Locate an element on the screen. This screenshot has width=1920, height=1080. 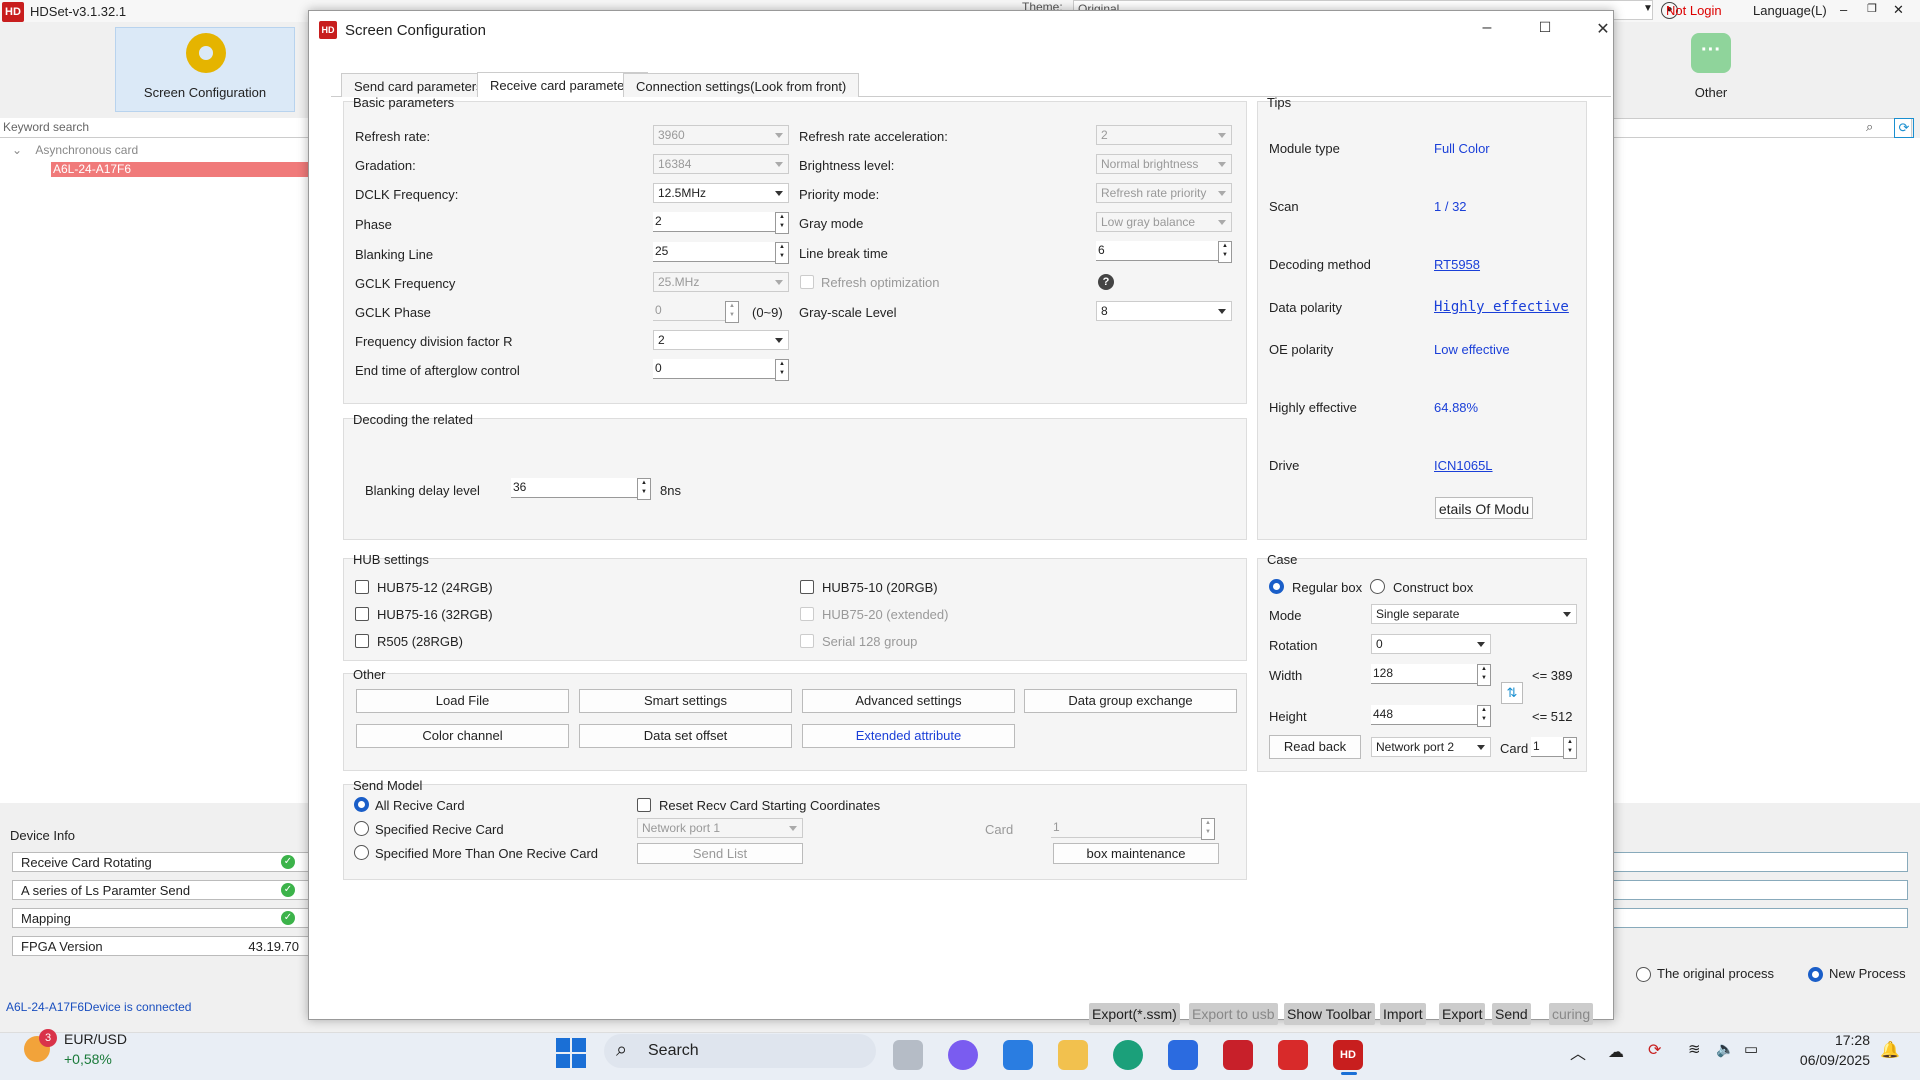
help-icon: ? is located at coordinates (1106, 282).